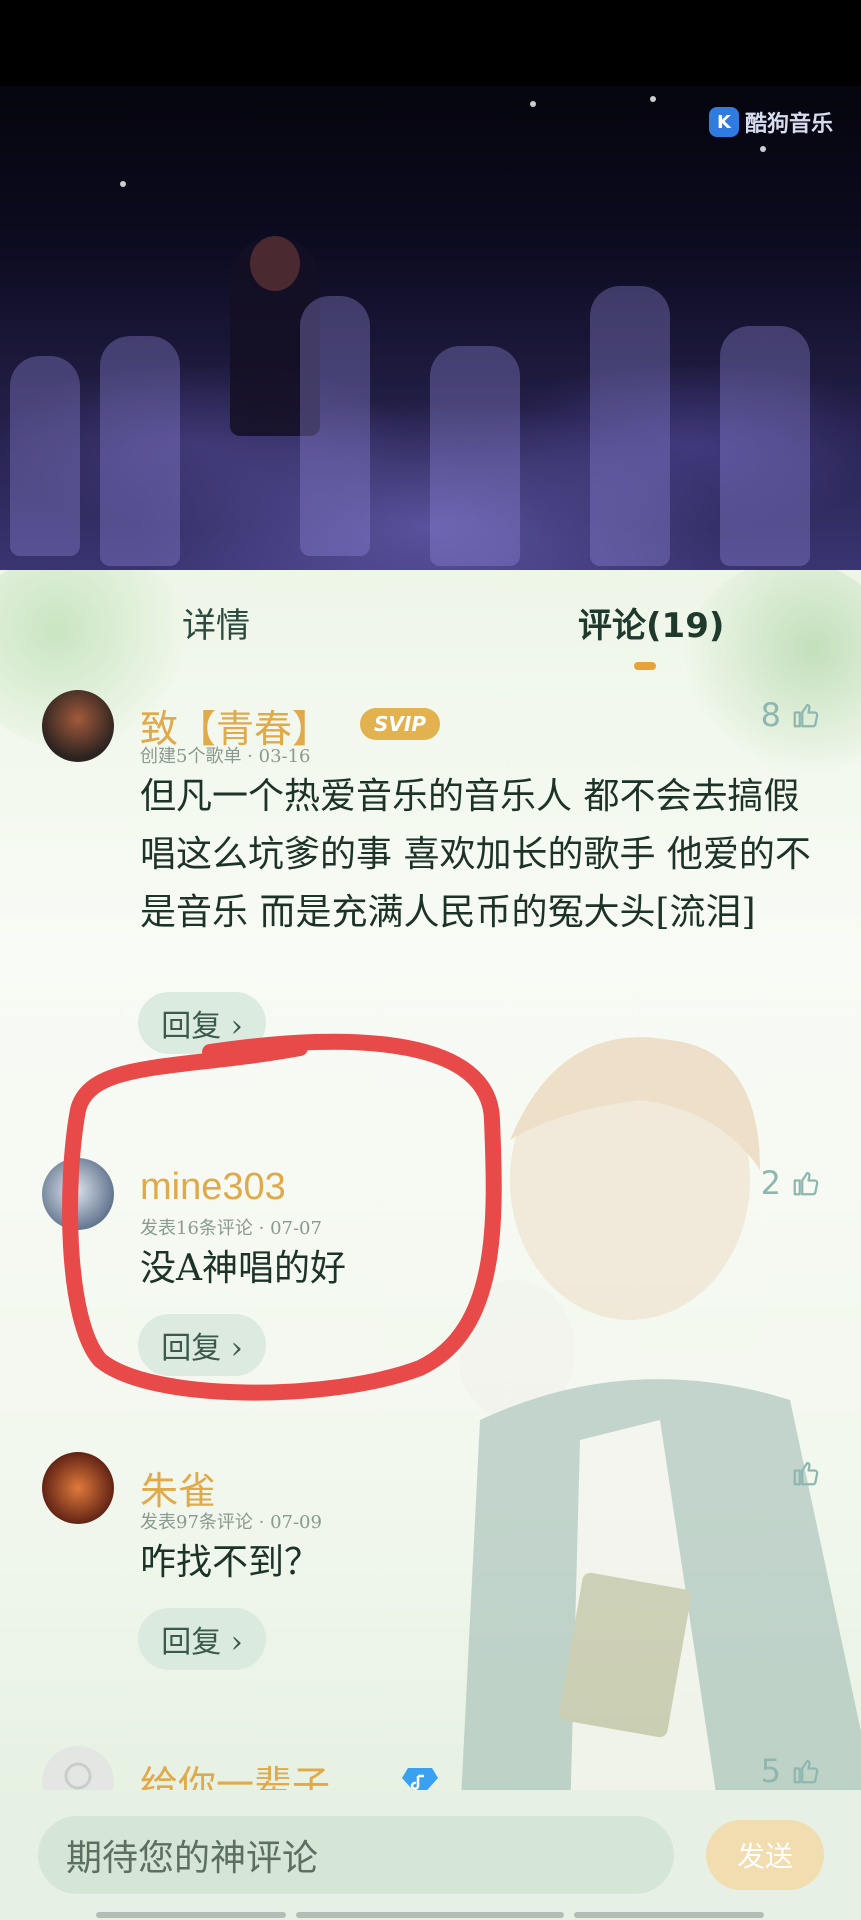 The height and width of the screenshot is (1920, 861). Describe the element at coordinates (216, 622) in the screenshot. I see `tab-details: 详情` at that location.